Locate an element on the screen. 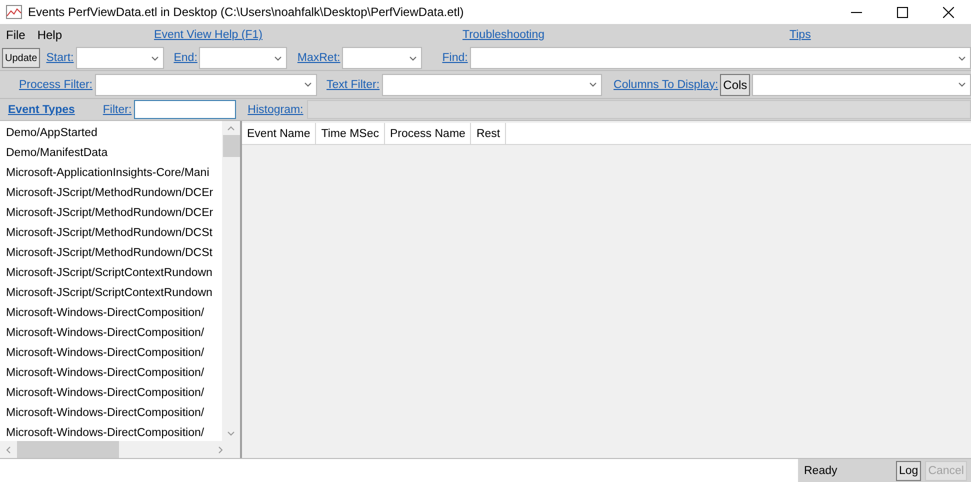 Image resolution: width=971 pixels, height=482 pixels. field-label: Histogram: is located at coordinates (276, 110).